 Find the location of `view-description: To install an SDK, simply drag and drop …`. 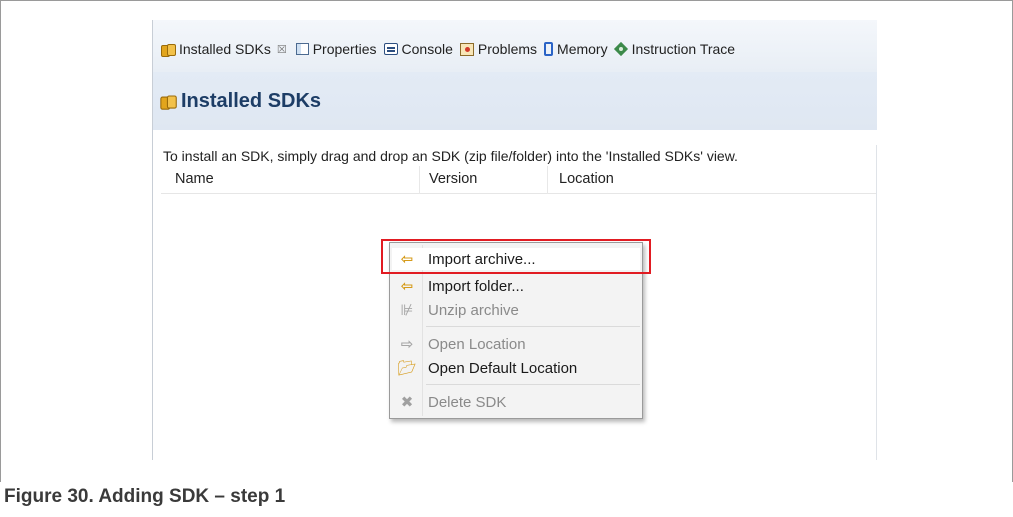

view-description: To install an SDK, simply drag and drop … is located at coordinates (450, 156).